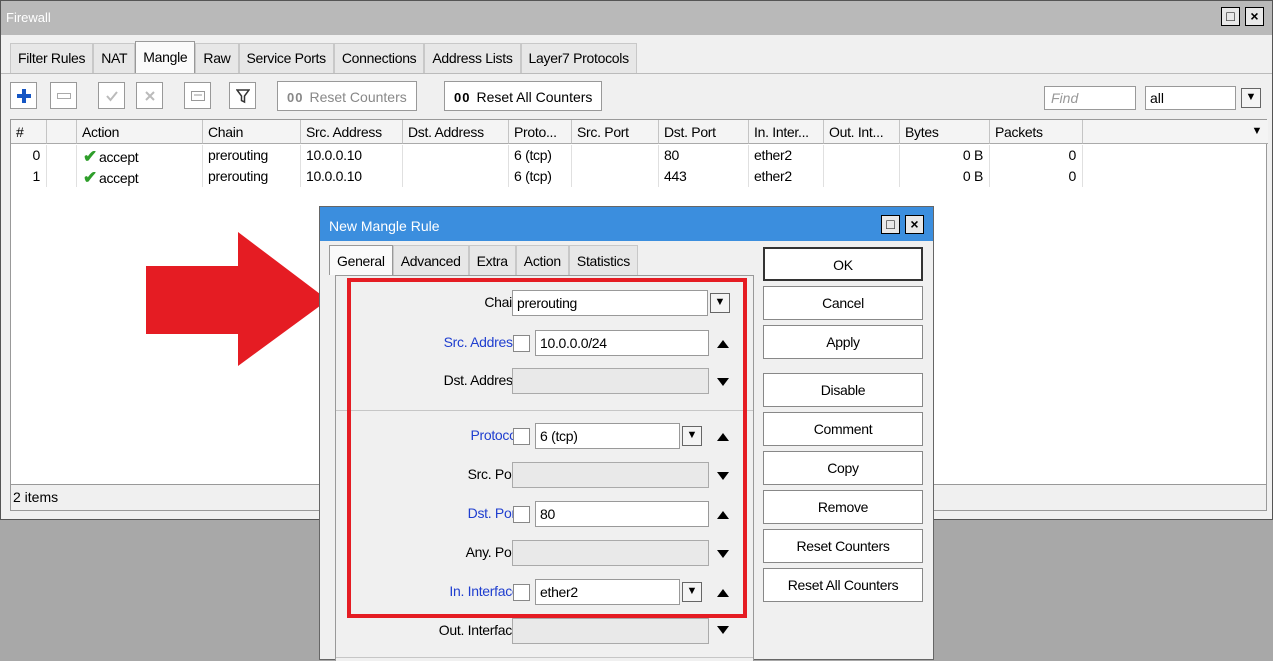 The height and width of the screenshot is (661, 1273). I want to click on apply-button: Apply, so click(843, 342).